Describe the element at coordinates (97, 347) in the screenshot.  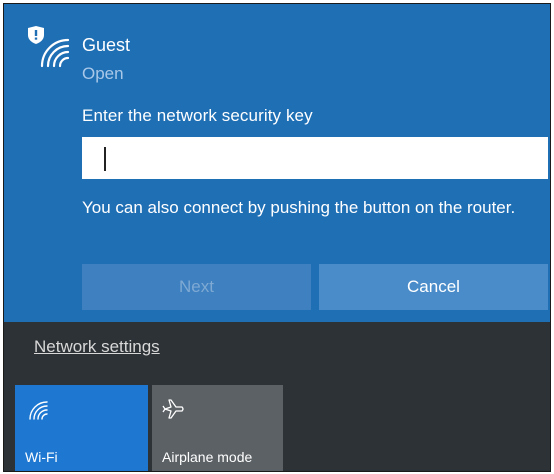
I see `network-settings-link: Network settings` at that location.